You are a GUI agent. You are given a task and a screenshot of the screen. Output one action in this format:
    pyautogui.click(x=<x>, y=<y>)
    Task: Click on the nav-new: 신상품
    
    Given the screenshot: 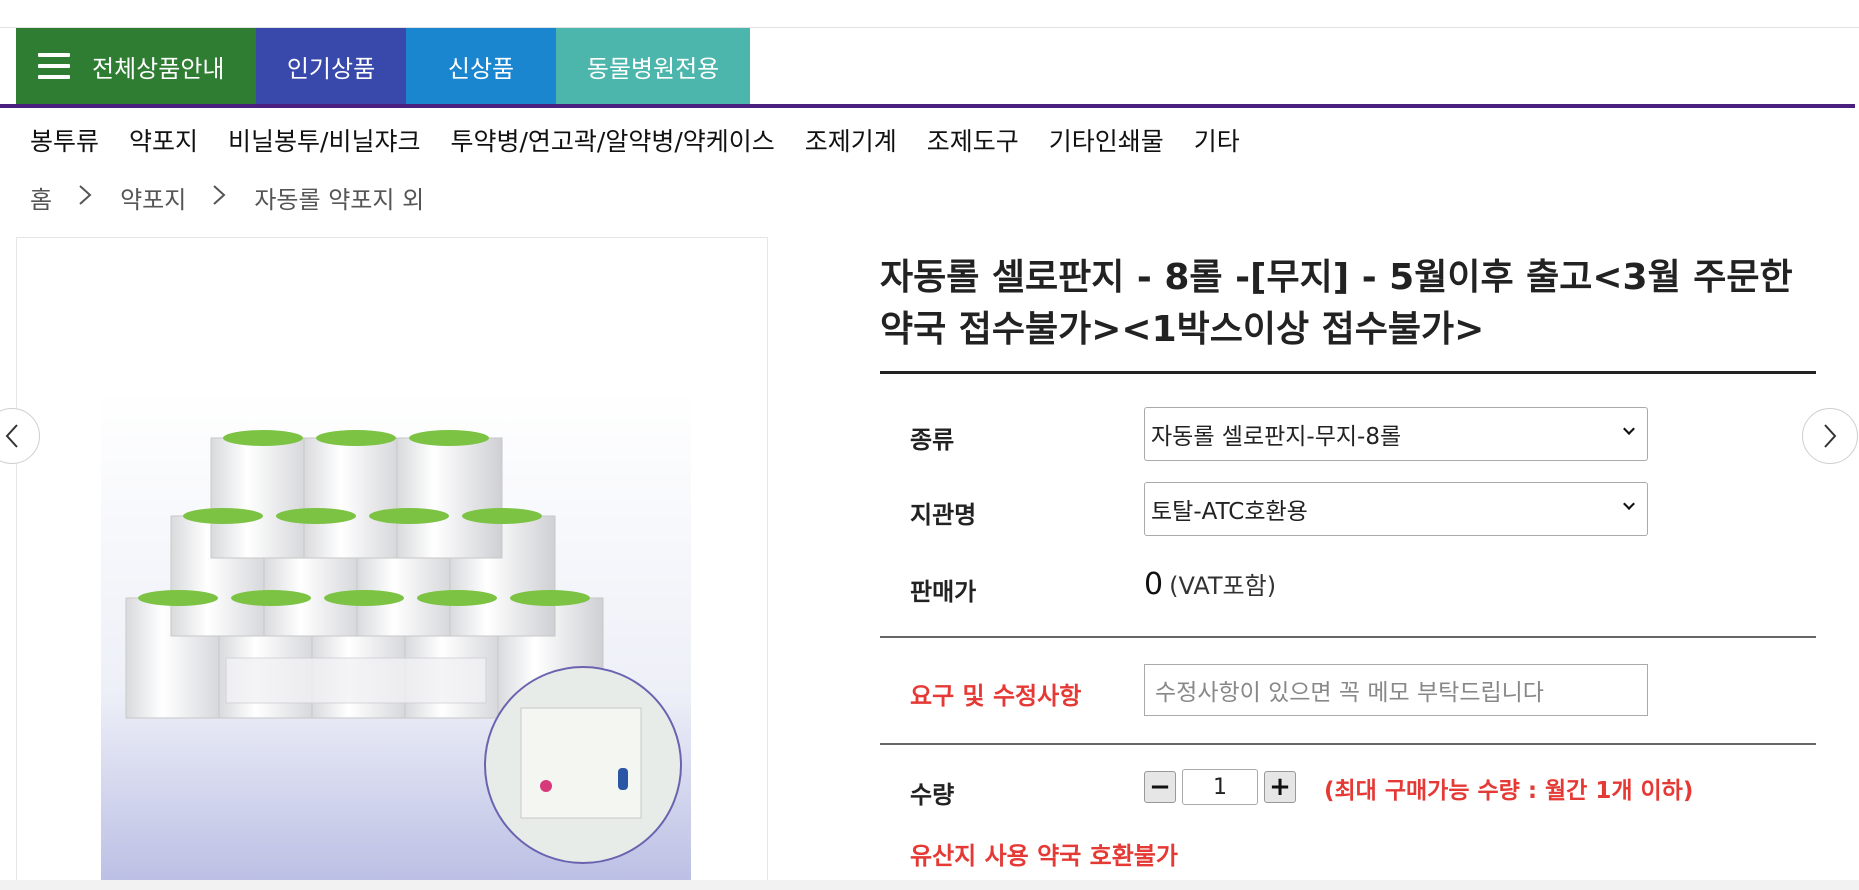 What is the action you would take?
    pyautogui.click(x=481, y=66)
    